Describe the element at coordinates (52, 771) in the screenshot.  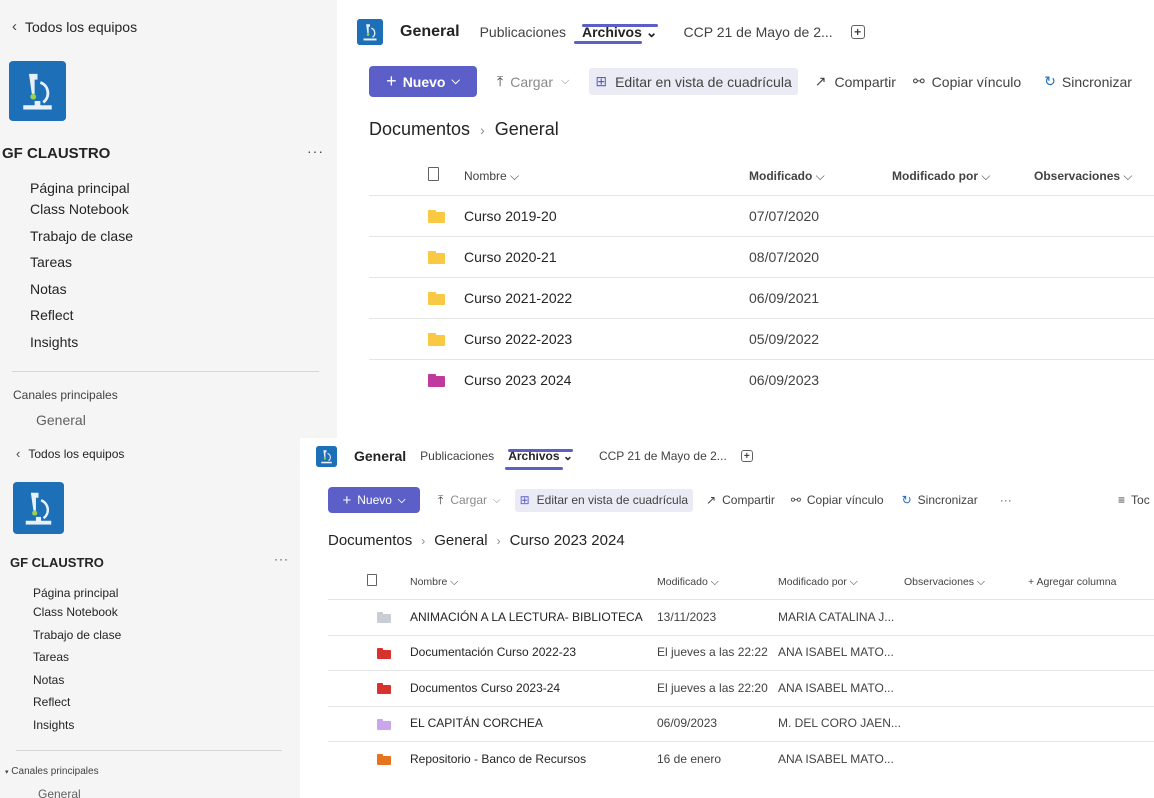
I see `channels-header: ▾ Canales principales` at that location.